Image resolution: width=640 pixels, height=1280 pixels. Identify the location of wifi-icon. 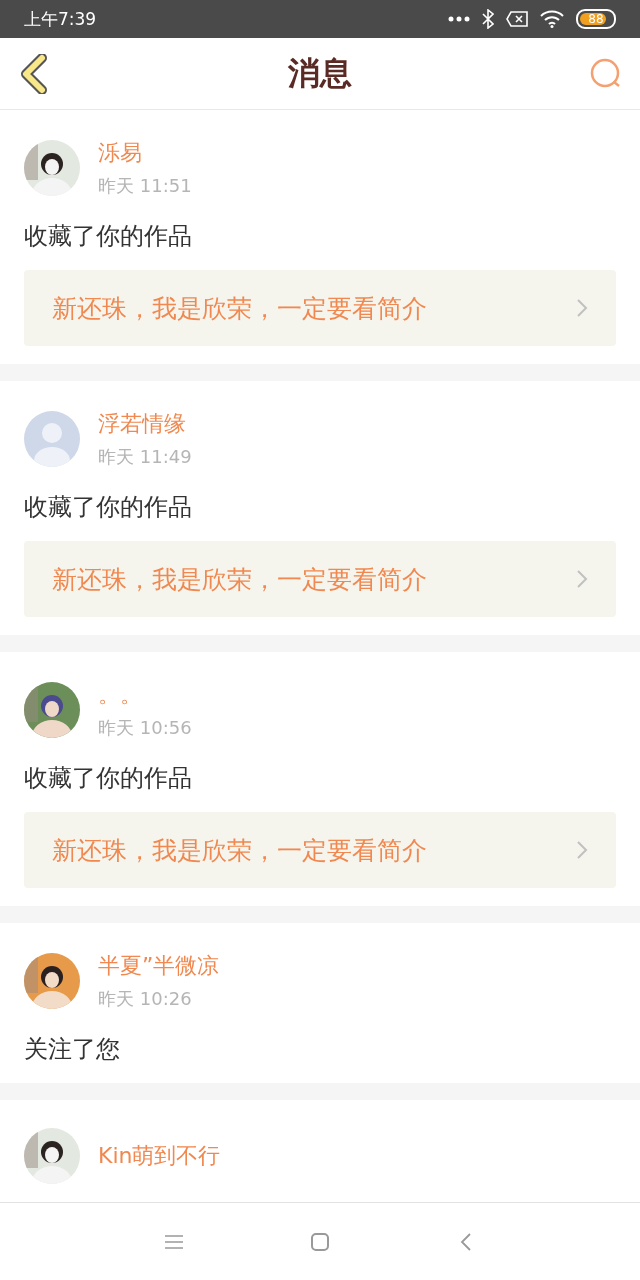
(552, 19).